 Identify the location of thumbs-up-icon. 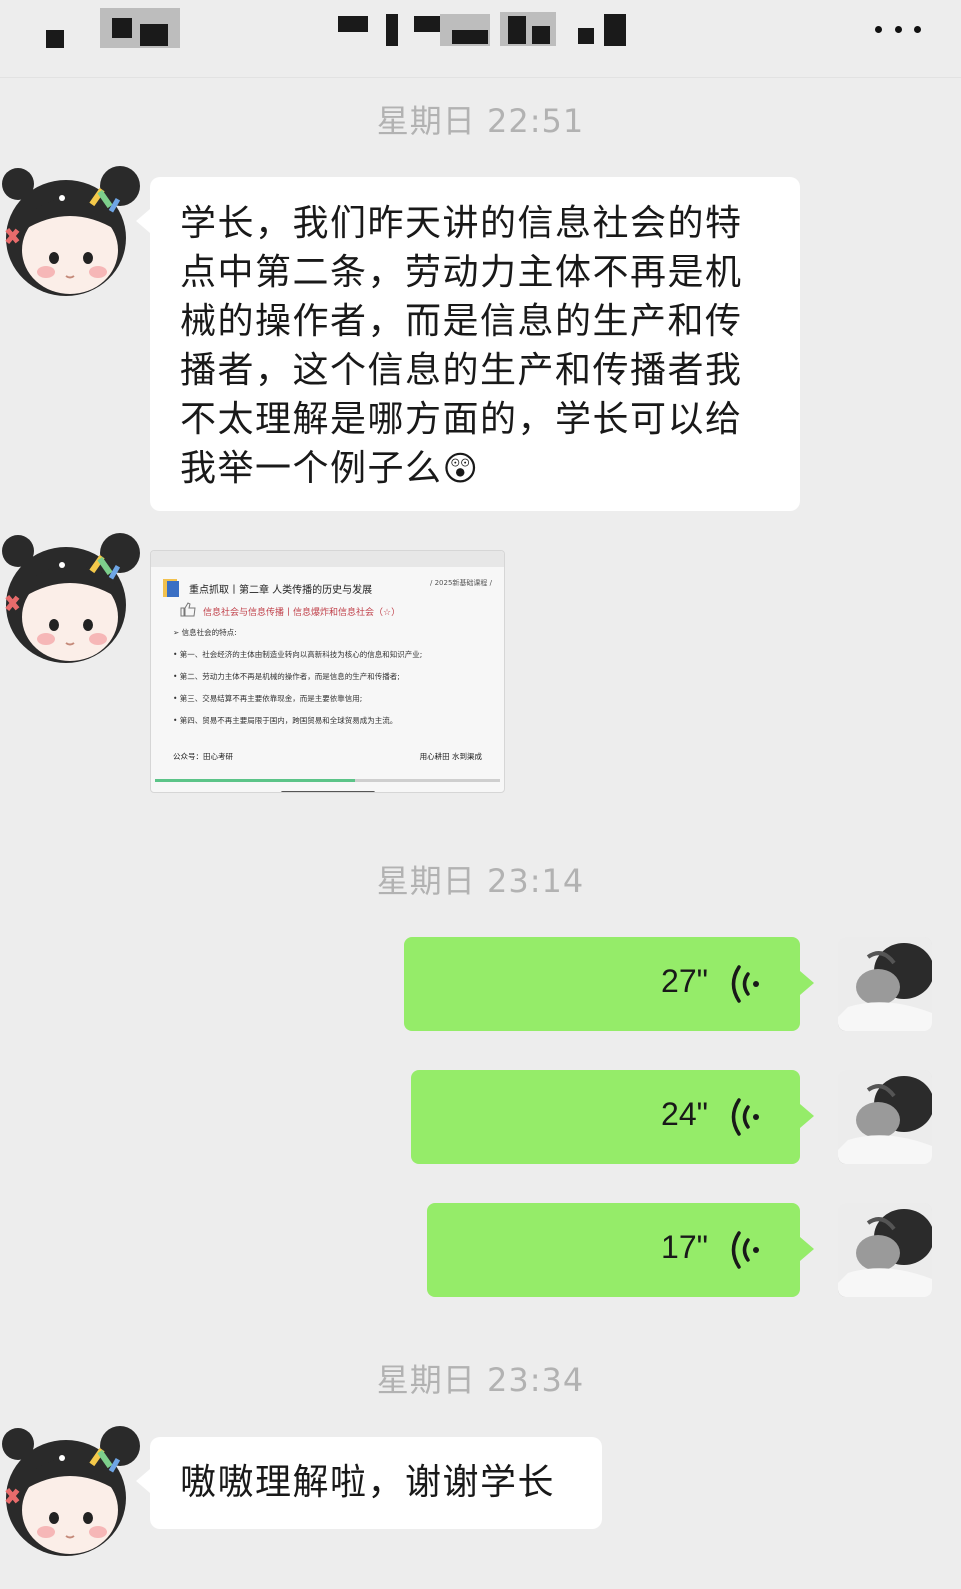
(188, 609).